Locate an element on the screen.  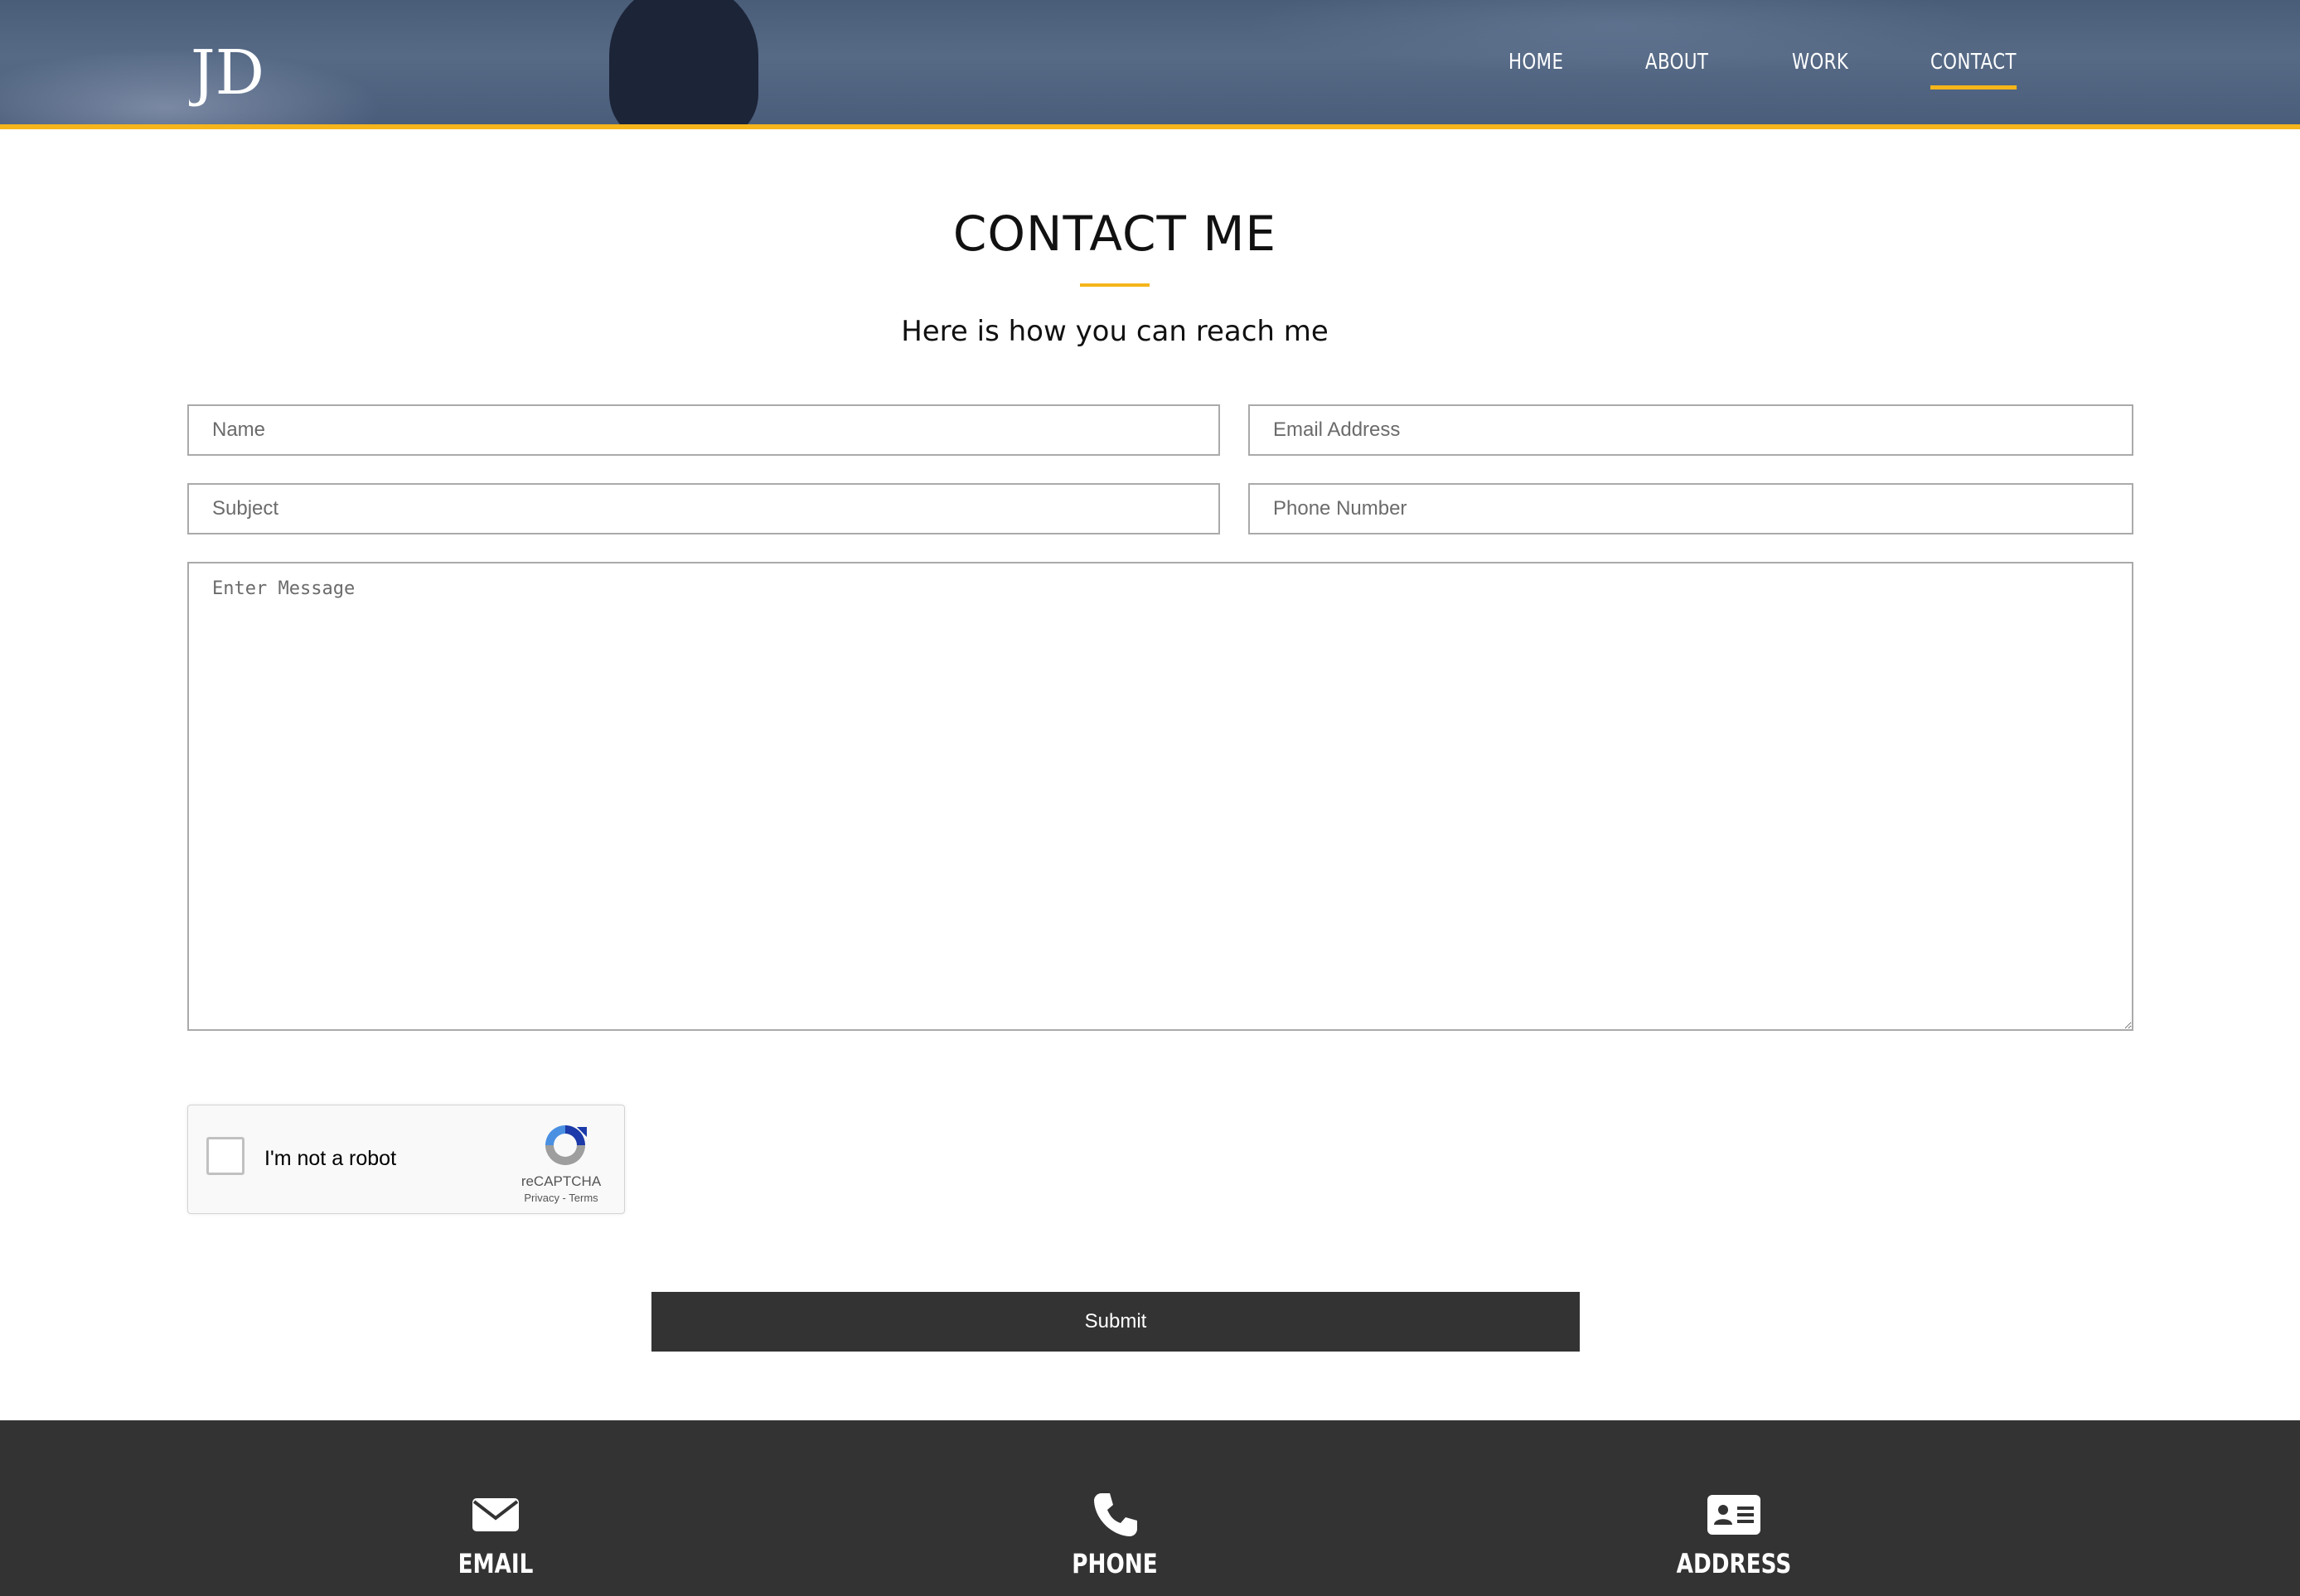
footer-address: ADDRESS is located at coordinates (1734, 1535).